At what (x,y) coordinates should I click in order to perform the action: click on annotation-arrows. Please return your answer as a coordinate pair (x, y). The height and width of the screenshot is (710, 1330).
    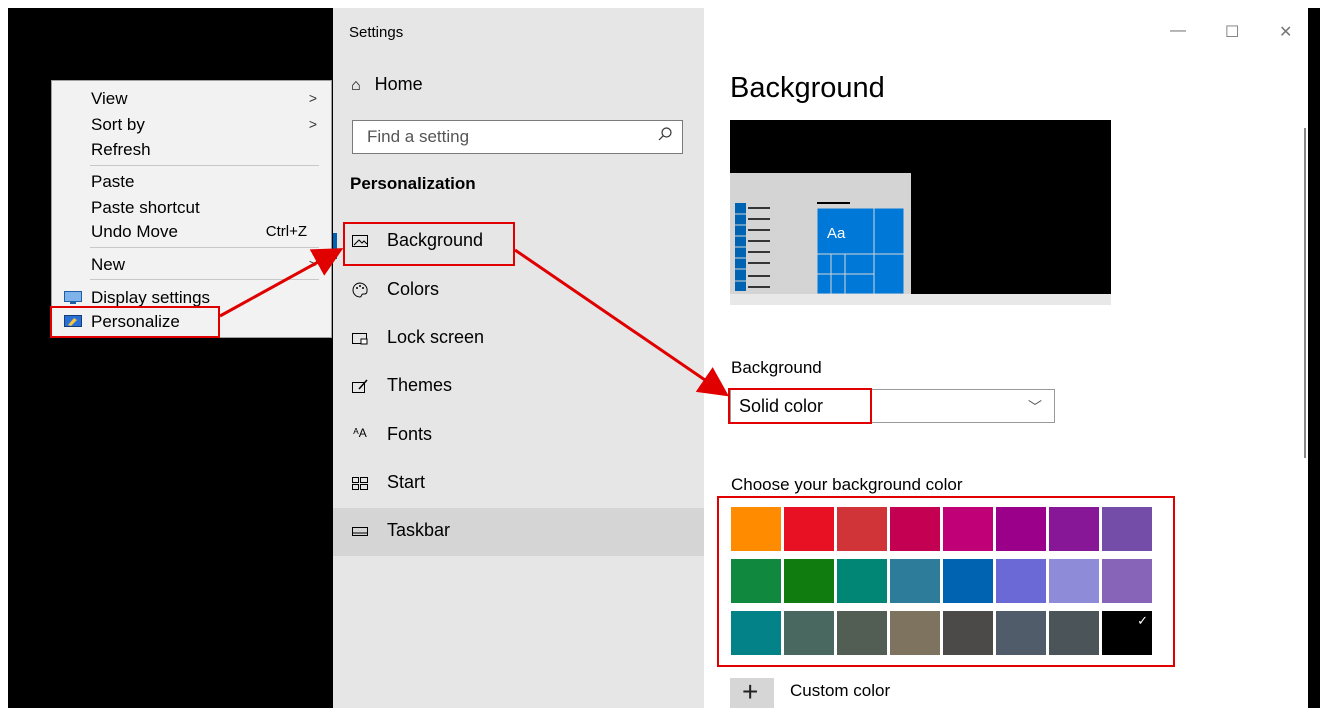
    Looking at the image, I should click on (474, 322).